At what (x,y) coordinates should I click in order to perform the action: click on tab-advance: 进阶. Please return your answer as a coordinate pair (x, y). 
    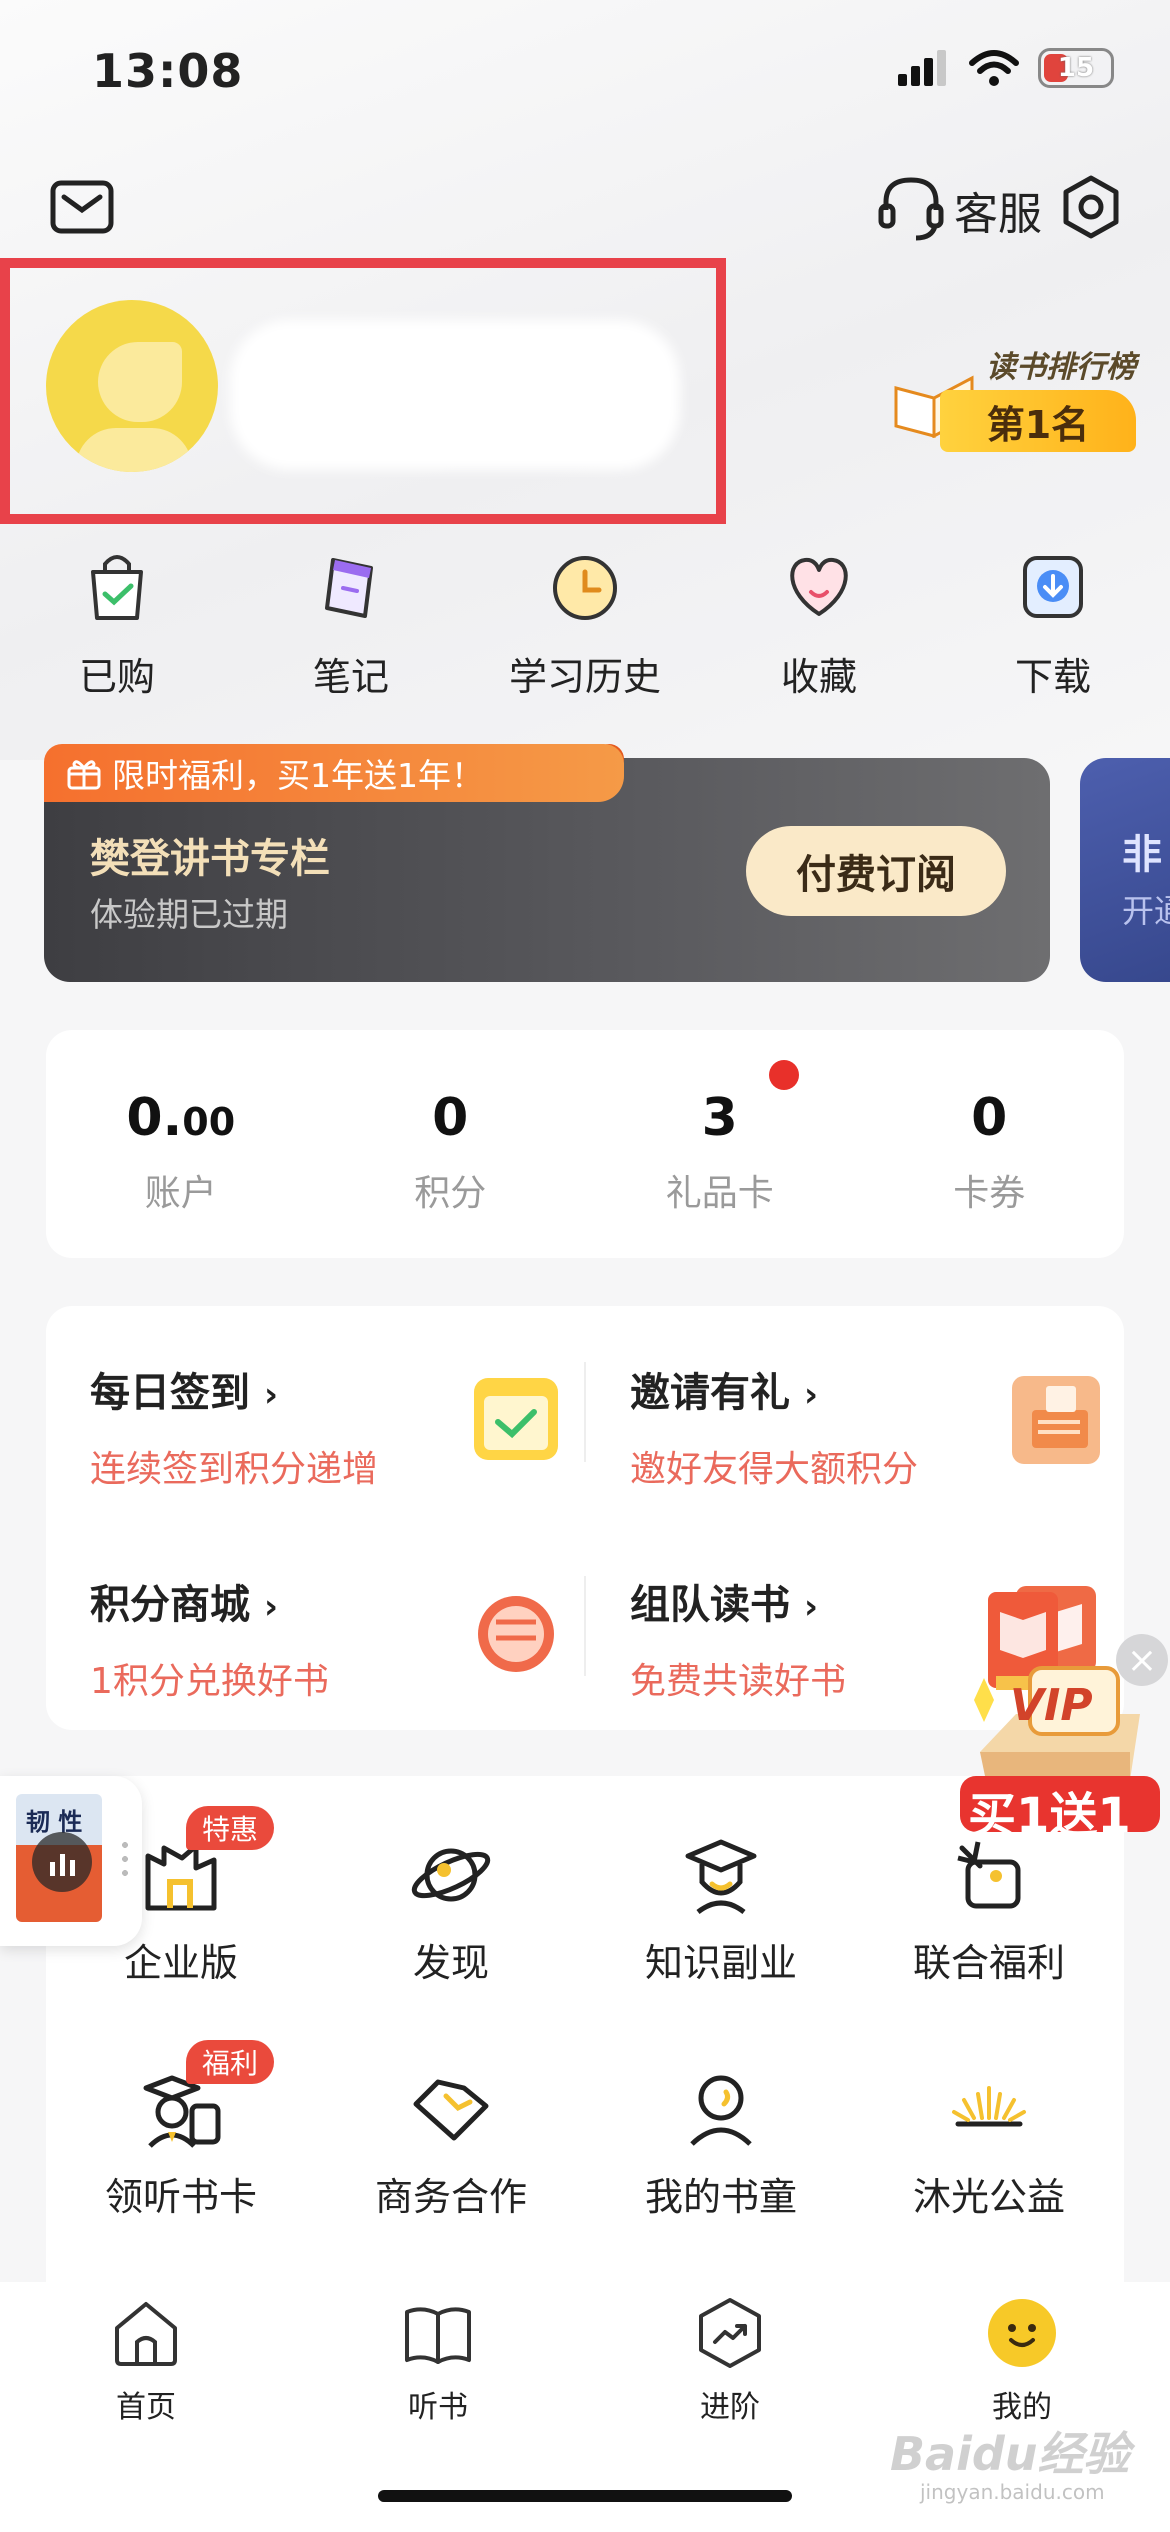
    Looking at the image, I should click on (730, 2361).